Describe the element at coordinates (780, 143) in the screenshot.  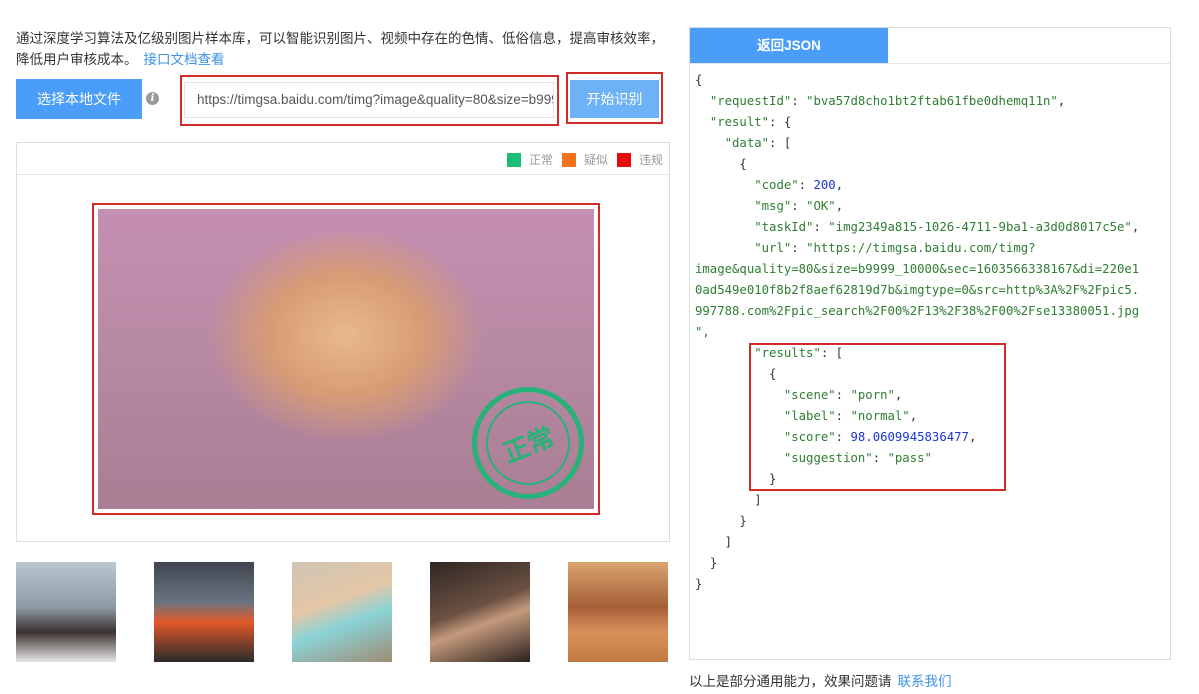
I see `json-punct: : [` at that location.